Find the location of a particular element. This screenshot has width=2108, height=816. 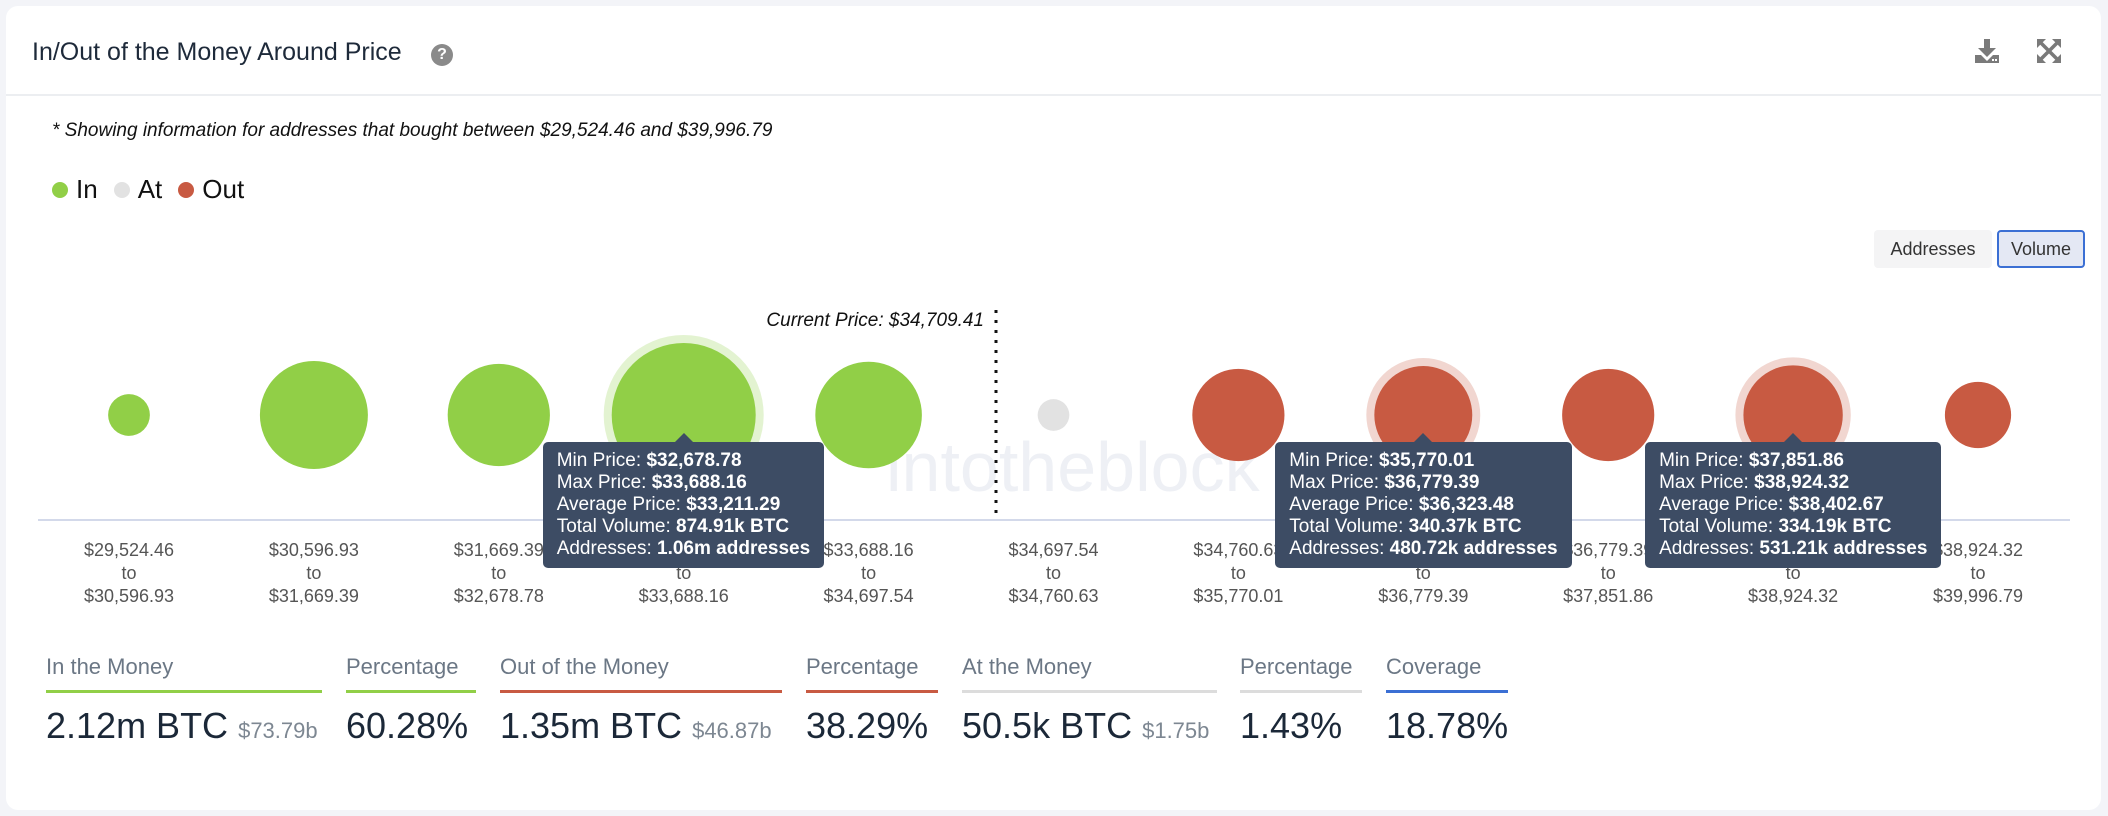

tick-label-from: $34,697.54 is located at coordinates (1053, 550).